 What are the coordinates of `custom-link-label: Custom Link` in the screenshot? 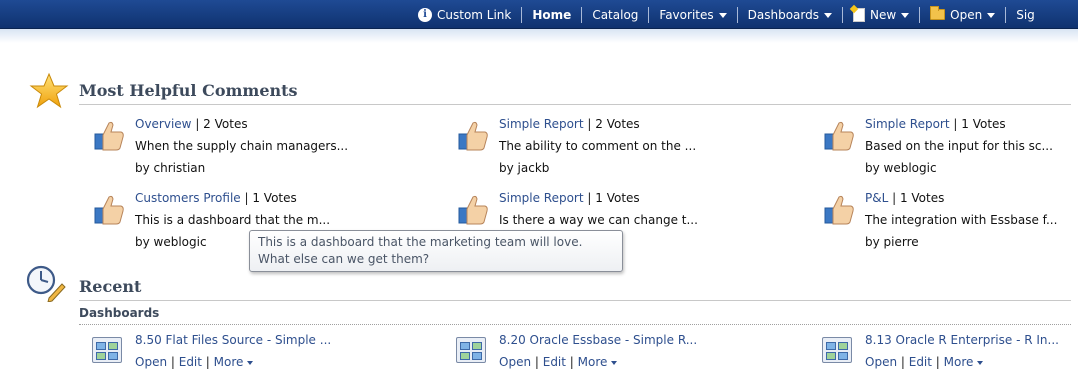 It's located at (474, 14).